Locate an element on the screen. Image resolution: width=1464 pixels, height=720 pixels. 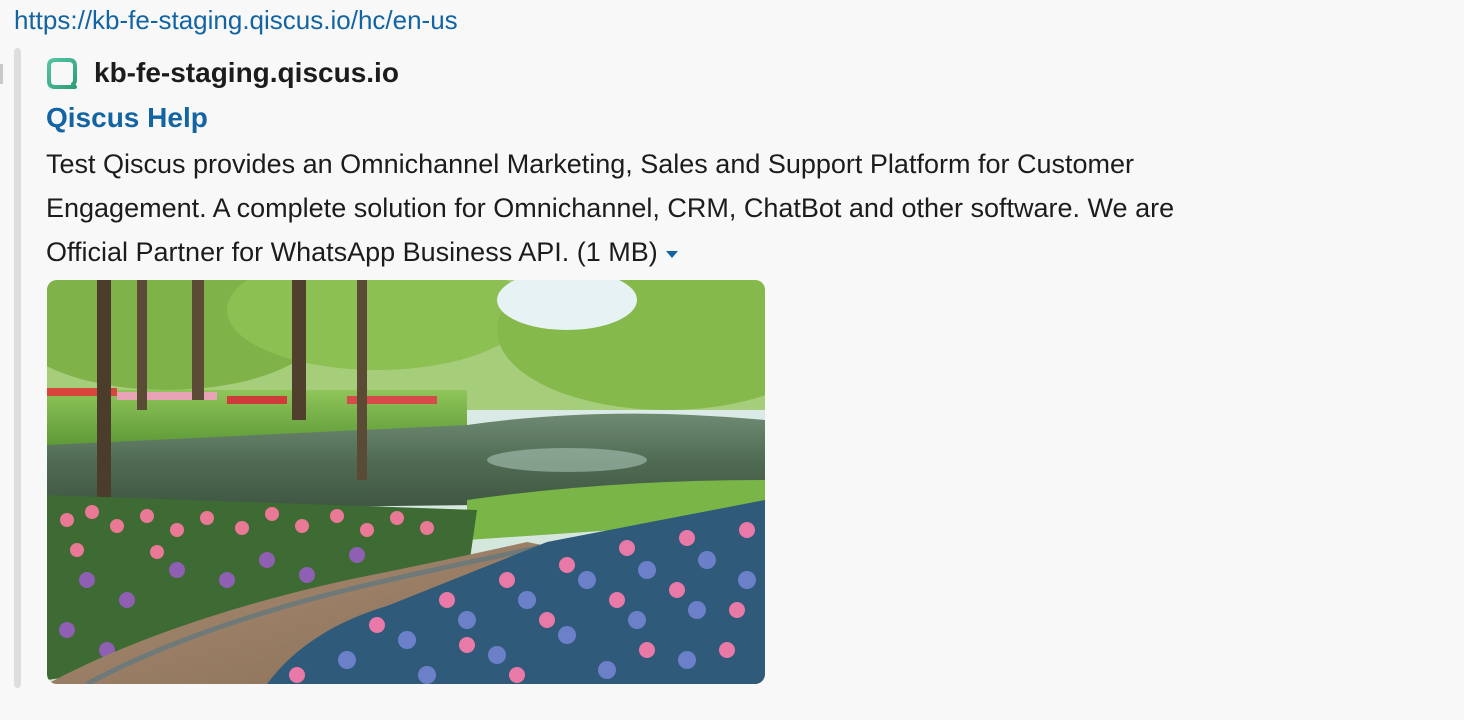
attachment-title-link: Qiscus Help is located at coordinates (127, 118).